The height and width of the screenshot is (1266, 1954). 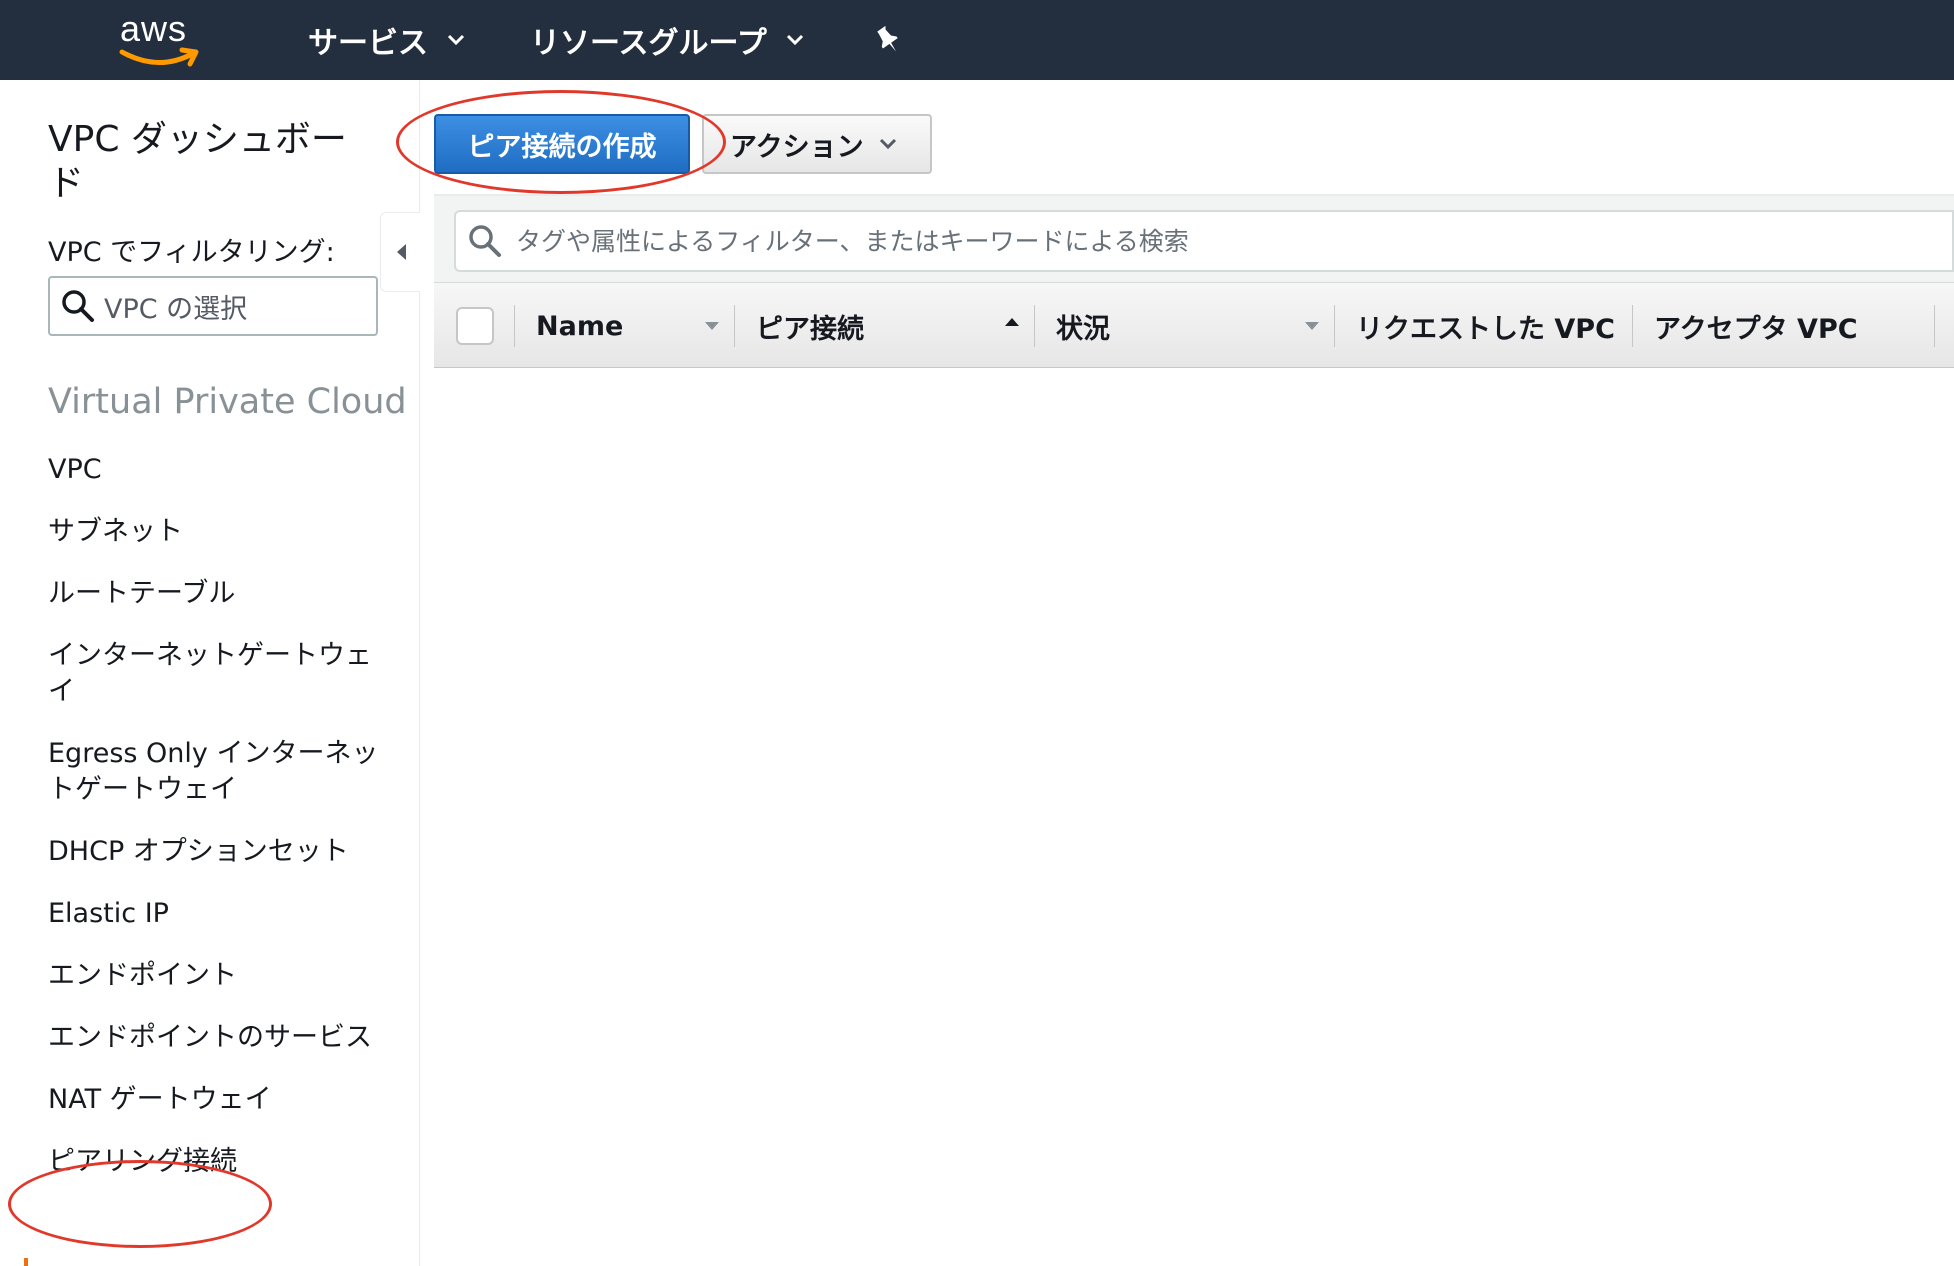 I want to click on column-header-peering-connection: ピア接続, so click(x=856, y=326).